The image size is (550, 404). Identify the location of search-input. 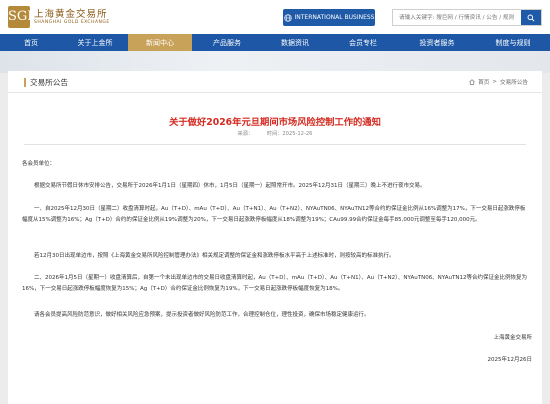
(457, 17).